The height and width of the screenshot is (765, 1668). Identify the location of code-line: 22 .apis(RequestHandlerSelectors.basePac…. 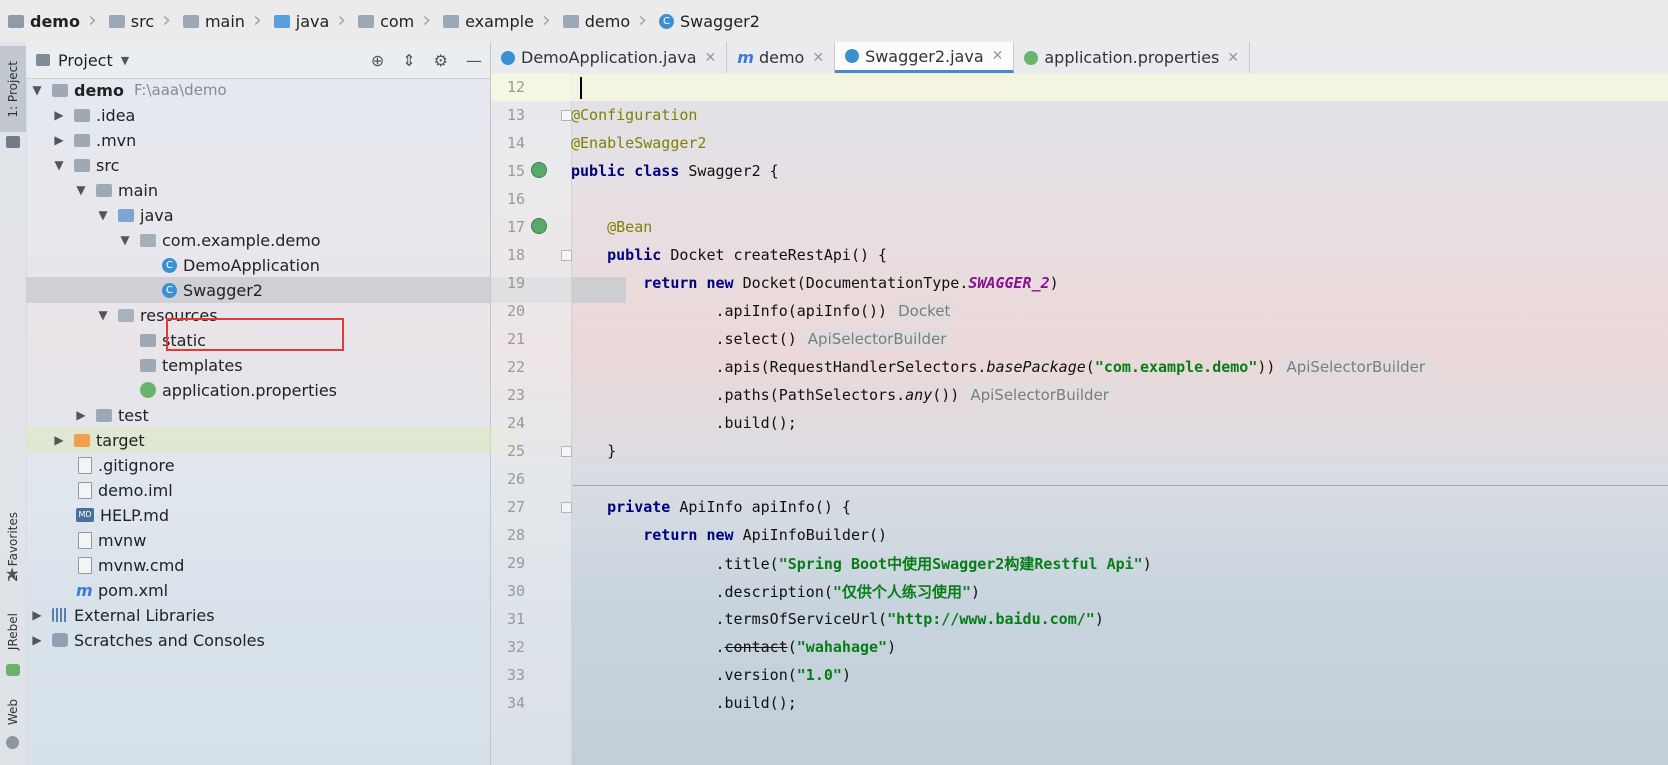
(1079, 367).